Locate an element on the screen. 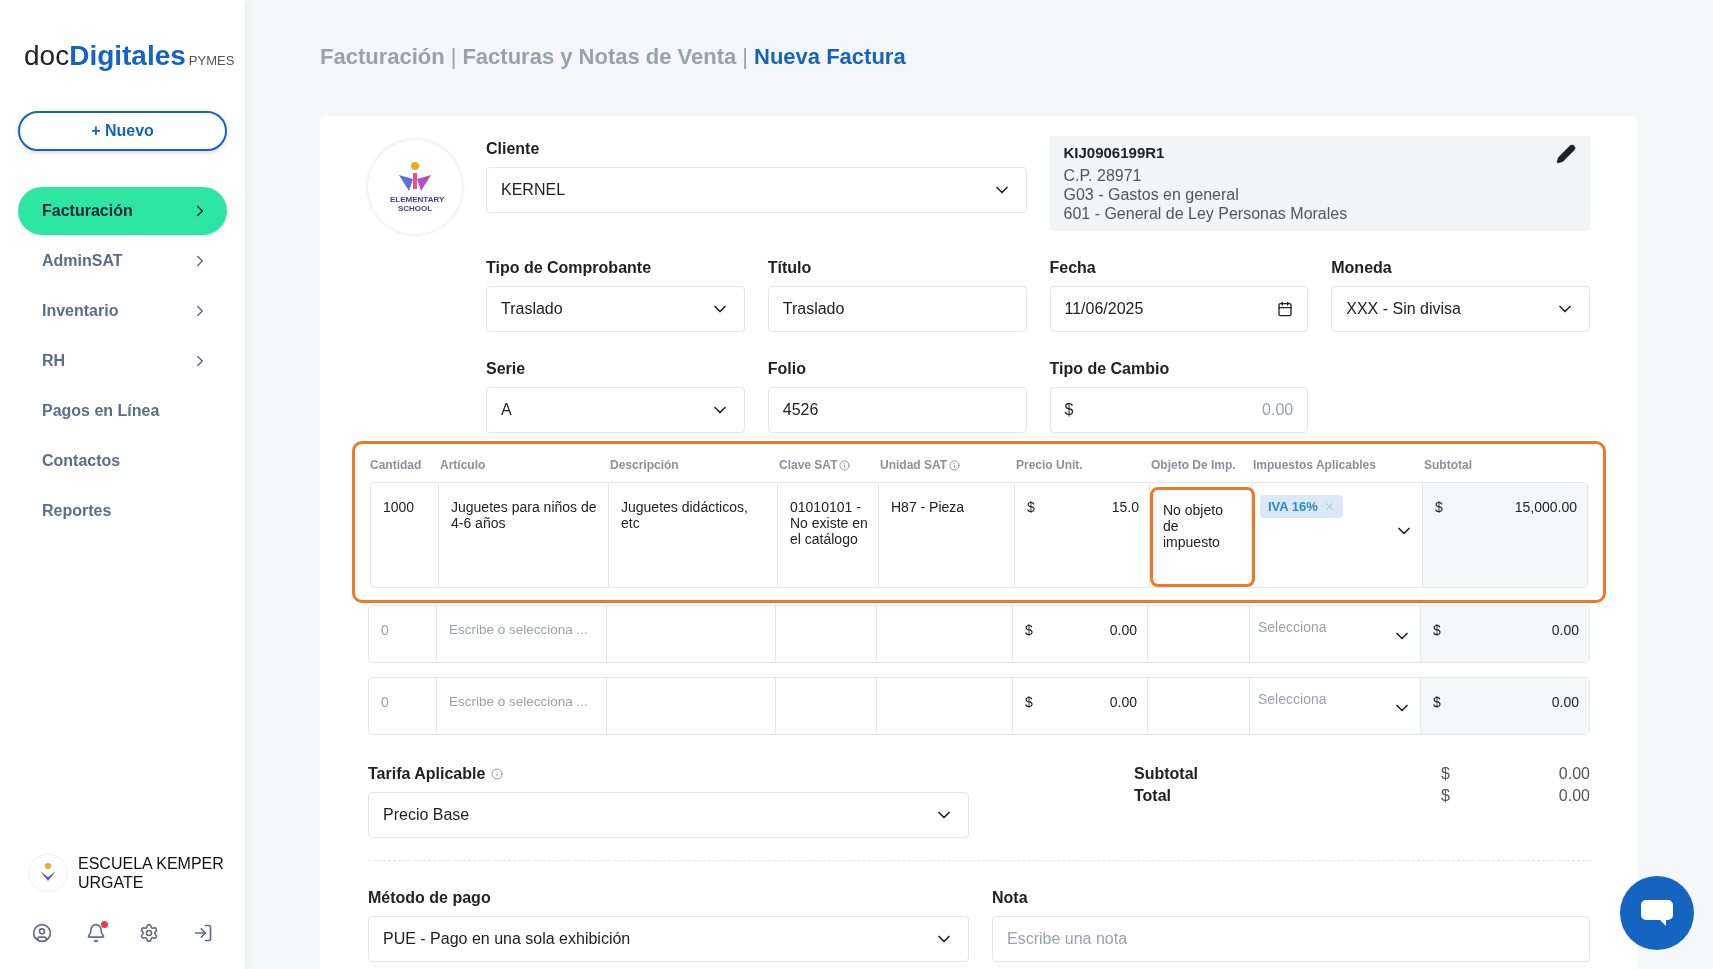 The width and height of the screenshot is (1713, 969). input-field: 4526 is located at coordinates (897, 410).